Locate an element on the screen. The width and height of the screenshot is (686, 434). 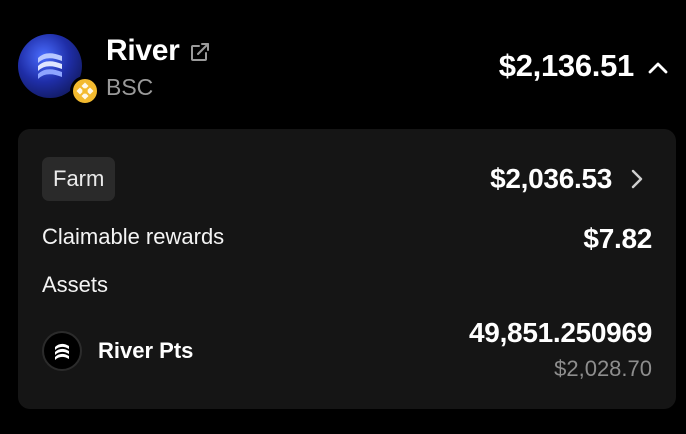
asset-amount: 49,851.250969 is located at coordinates (560, 332).